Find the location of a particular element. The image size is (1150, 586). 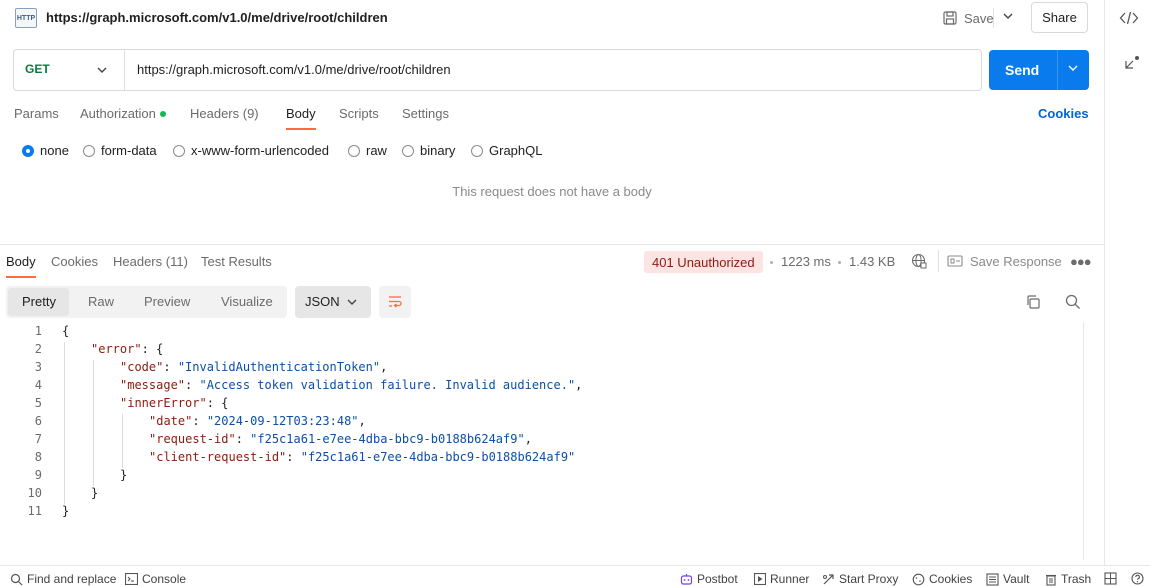

line-number: 9 is located at coordinates (38, 475).